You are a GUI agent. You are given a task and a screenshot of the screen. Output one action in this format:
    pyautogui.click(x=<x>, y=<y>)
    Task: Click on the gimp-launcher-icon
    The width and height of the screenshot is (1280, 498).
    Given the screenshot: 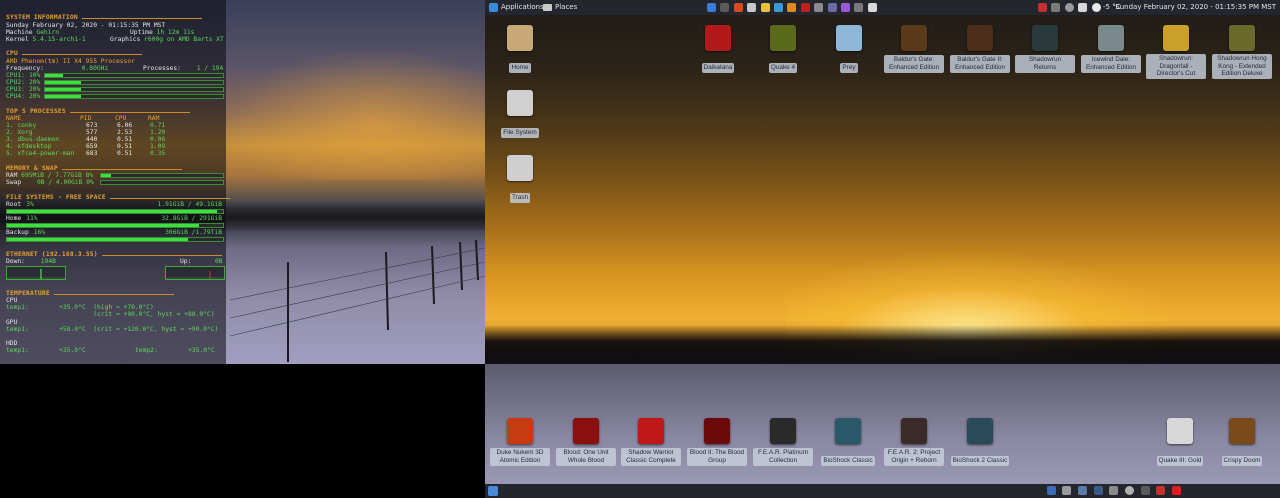 What is the action you would take?
    pyautogui.click(x=738, y=7)
    